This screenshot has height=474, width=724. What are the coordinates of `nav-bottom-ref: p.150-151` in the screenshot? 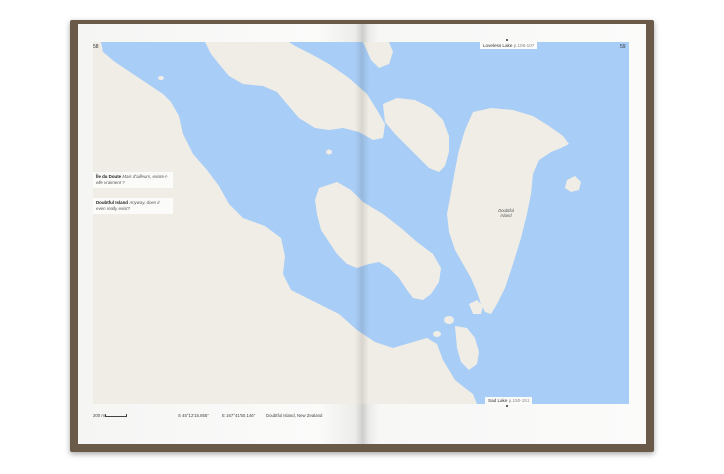 It's located at (519, 400).